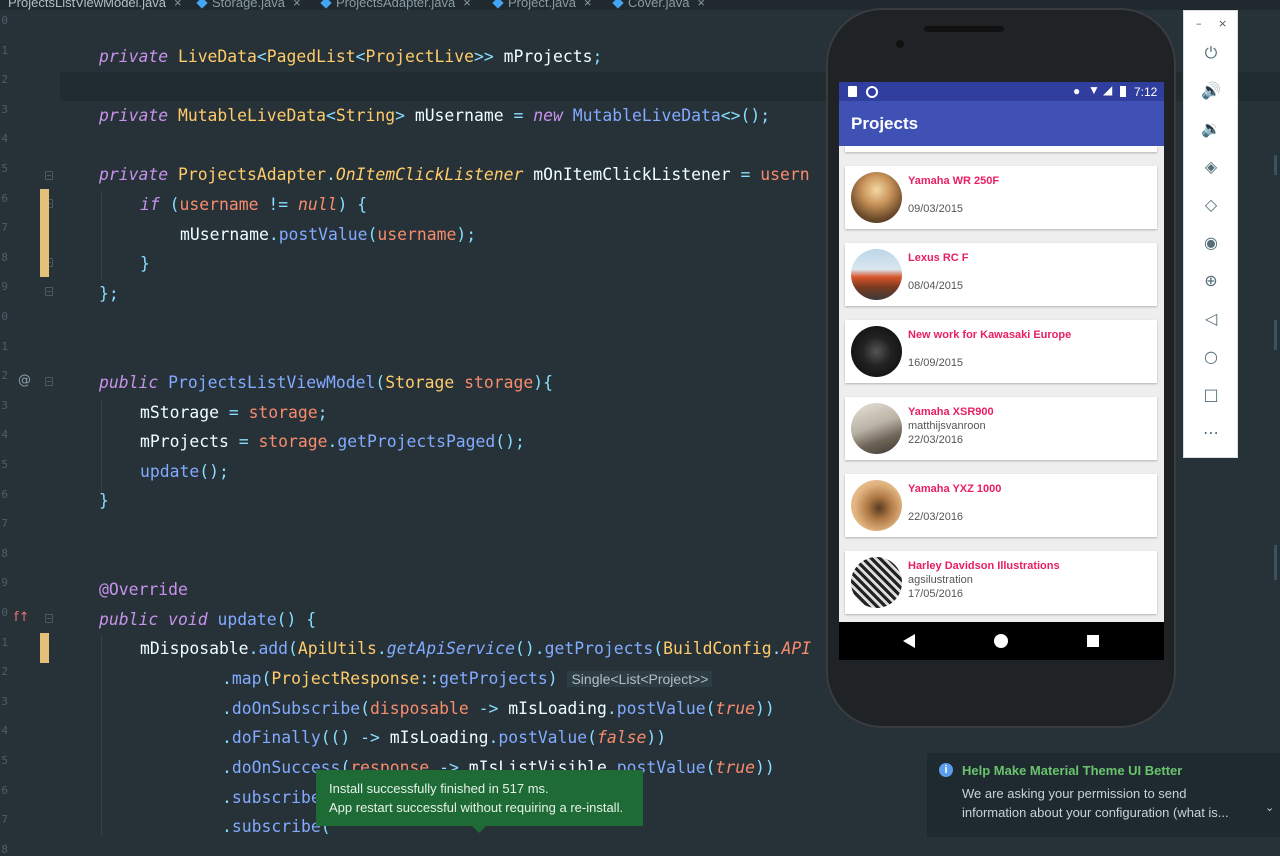  Describe the element at coordinates (1093, 641) in the screenshot. I see `overview-icon` at that location.